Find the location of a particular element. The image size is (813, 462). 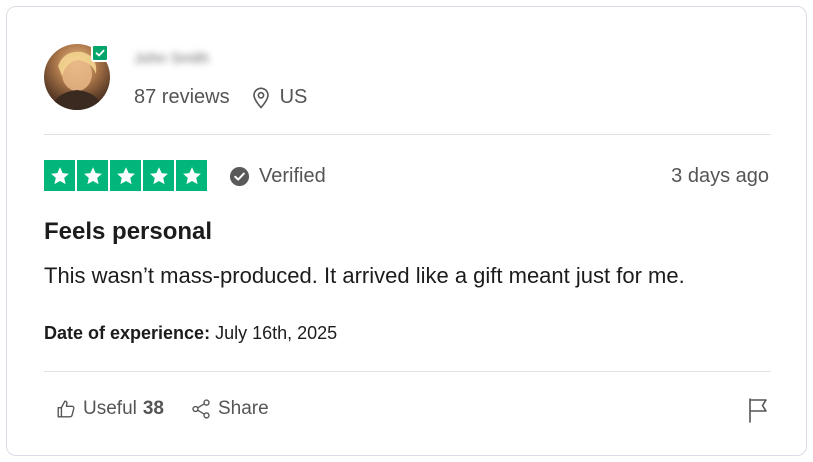

divider-top is located at coordinates (407, 134).